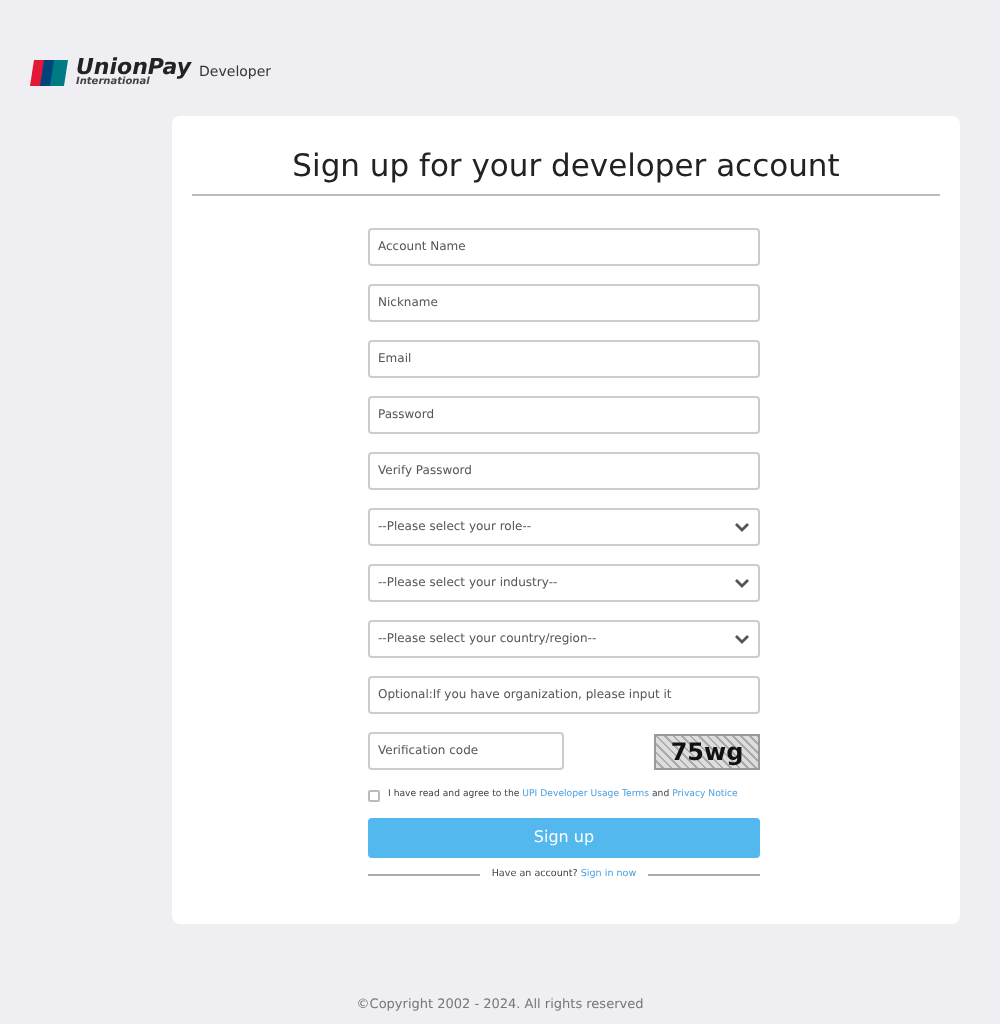  What do you see at coordinates (566, 167) in the screenshot?
I see `form-title: Sign up for your developer account` at bounding box center [566, 167].